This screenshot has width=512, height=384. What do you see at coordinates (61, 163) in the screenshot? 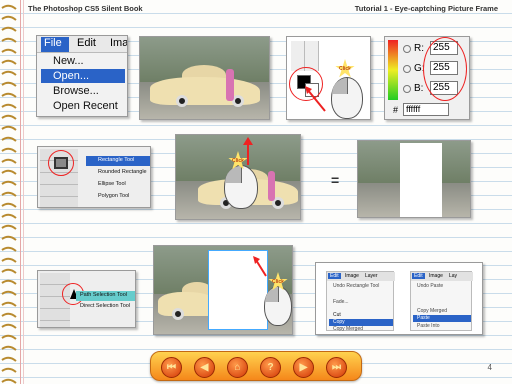
I see `tool-highlight` at bounding box center [61, 163].